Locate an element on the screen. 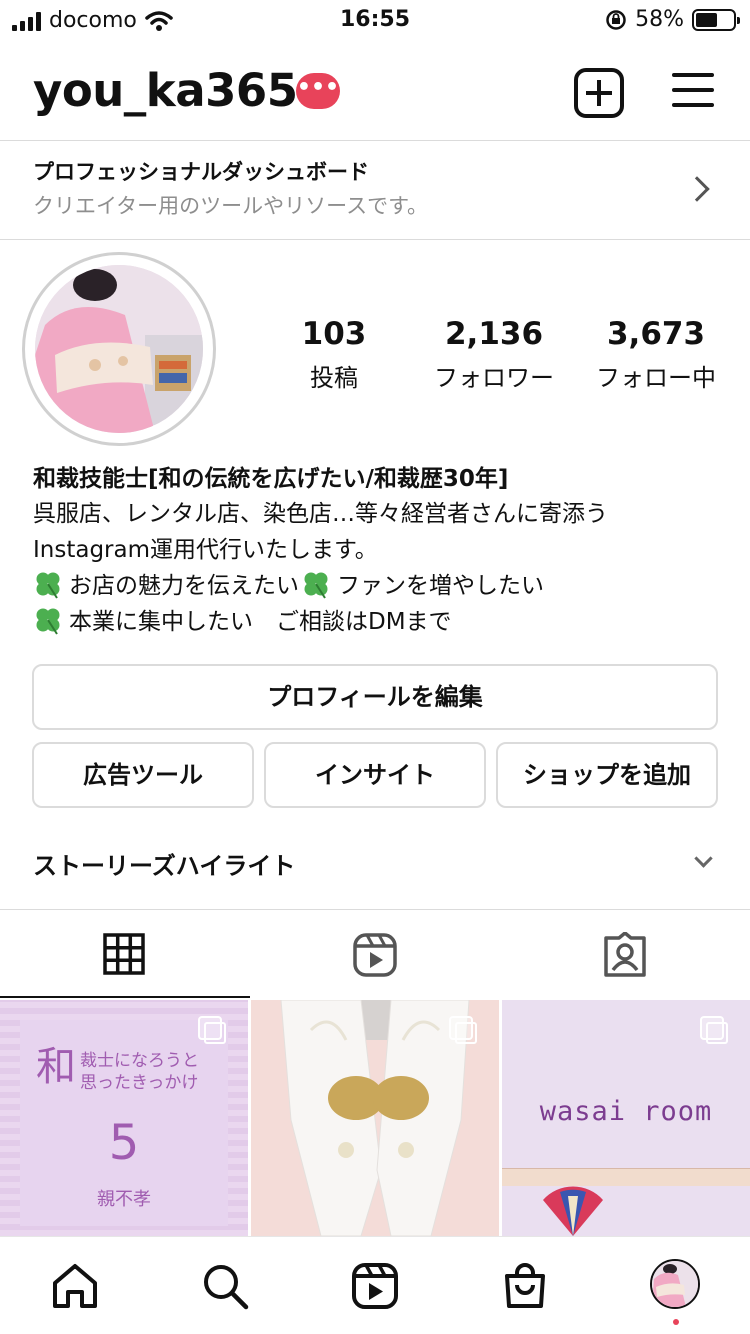 This screenshot has height=1334, width=750. rotation-lock-icon is located at coordinates (616, 19).